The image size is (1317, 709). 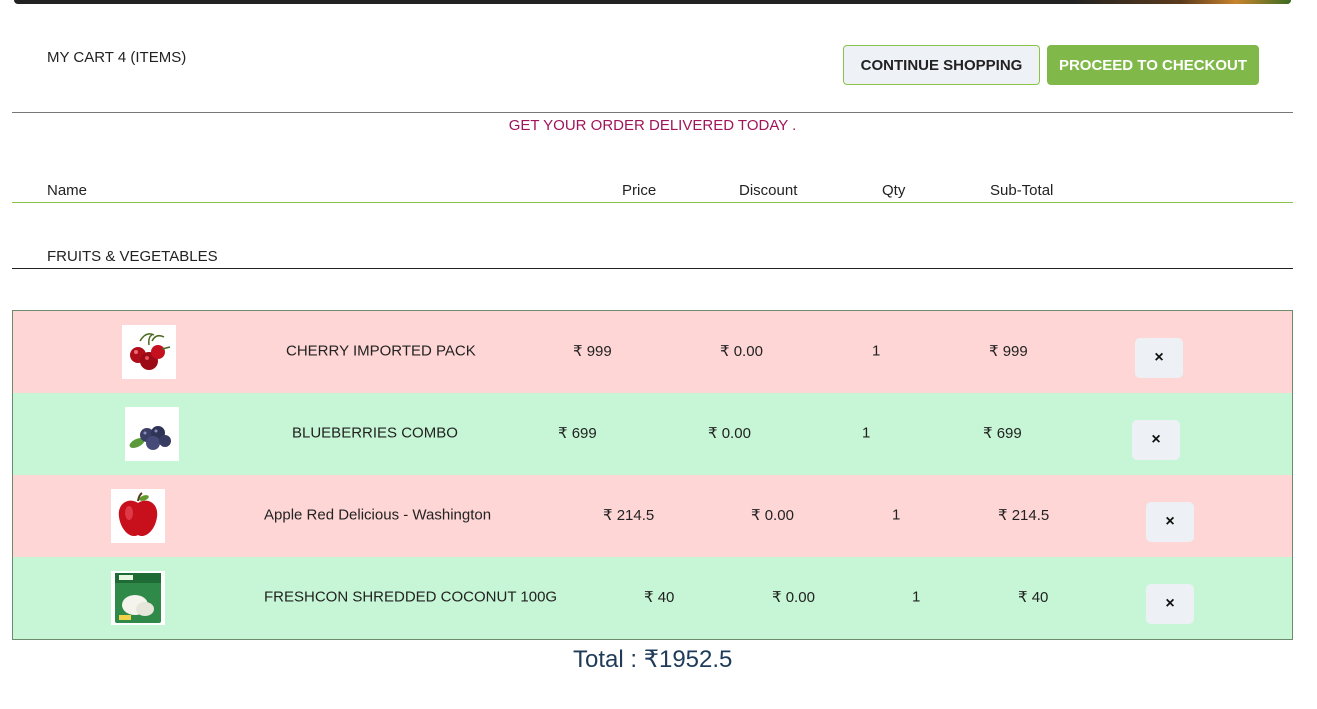 I want to click on category-title: FRUITS & VEGETABLES, so click(x=132, y=256).